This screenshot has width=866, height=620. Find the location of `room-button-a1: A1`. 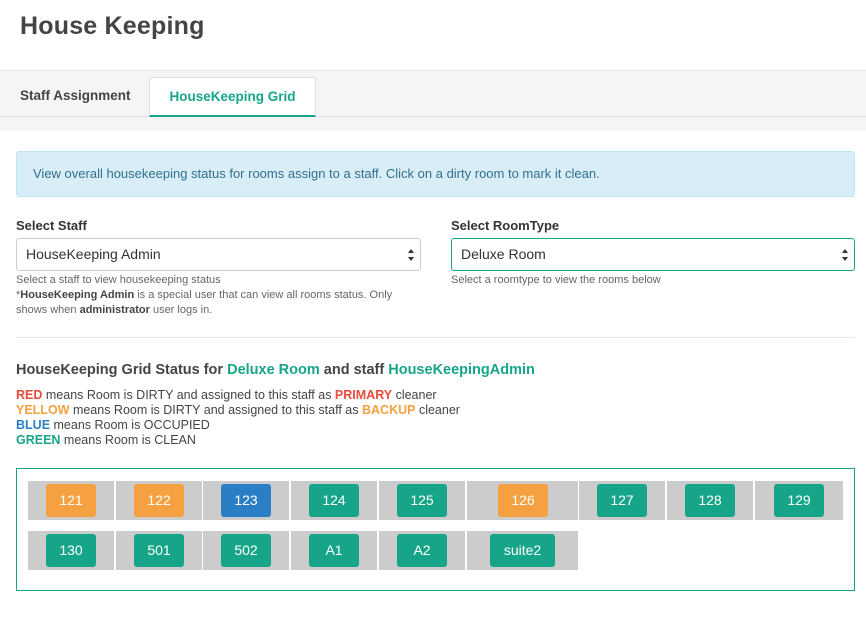

room-button-a1: A1 is located at coordinates (334, 550).